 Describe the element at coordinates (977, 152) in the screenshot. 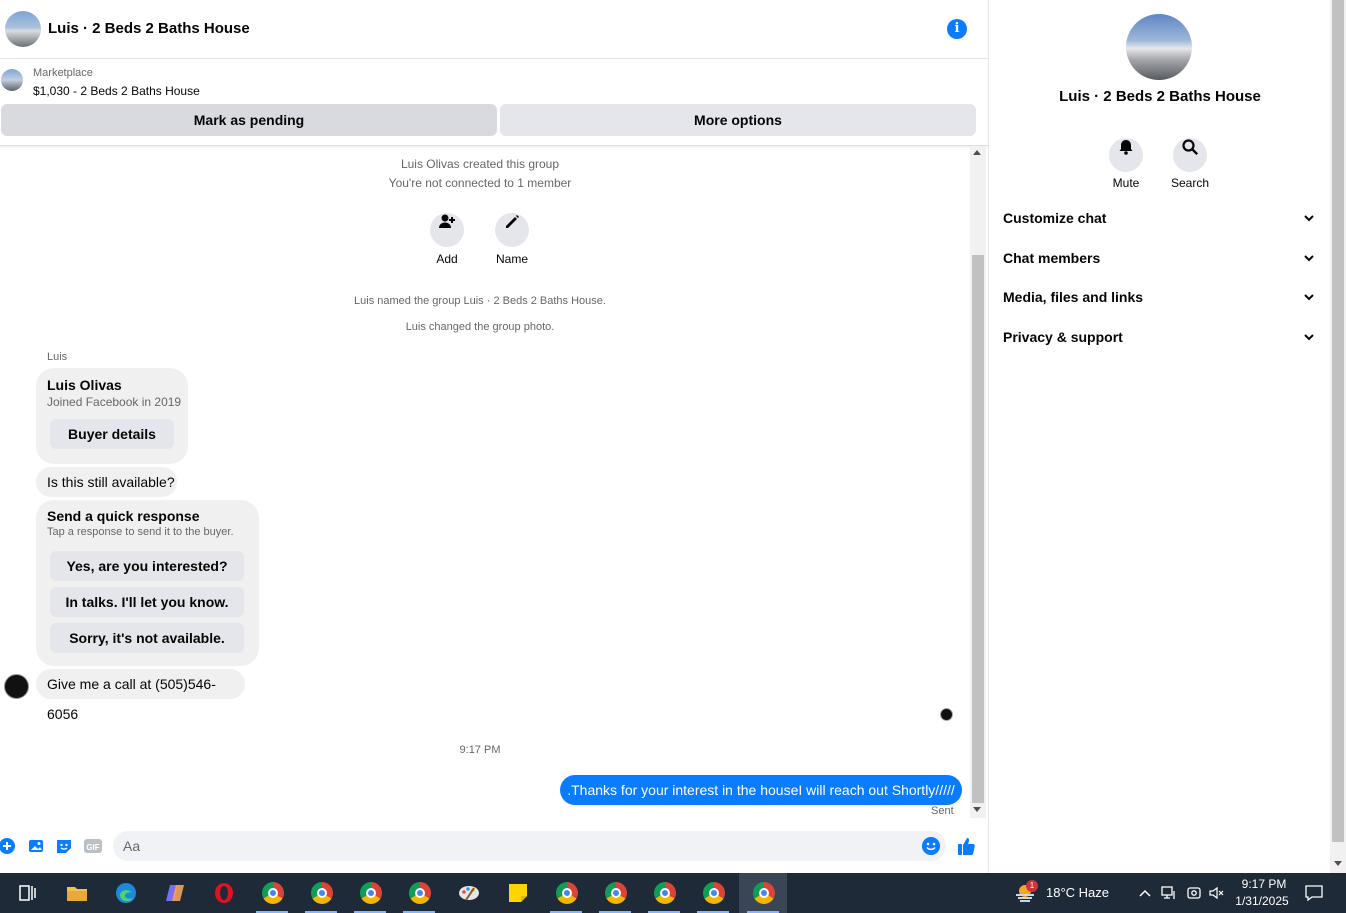

I see `scroll-up-arrow` at that location.